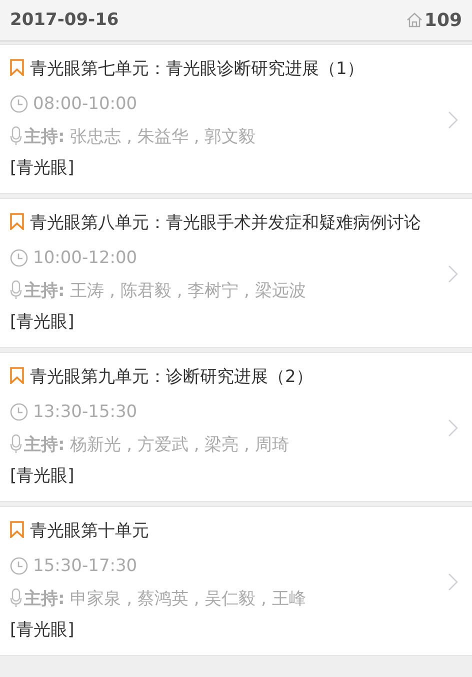 This screenshot has height=677, width=472. What do you see at coordinates (85, 104) in the screenshot?
I see `session-time: 08:00-10:00` at bounding box center [85, 104].